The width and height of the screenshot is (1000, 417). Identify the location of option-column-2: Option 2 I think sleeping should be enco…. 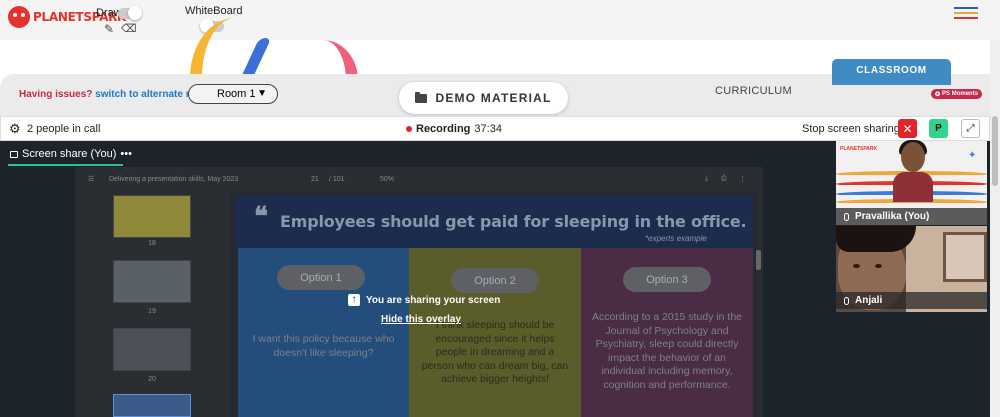
(495, 332).